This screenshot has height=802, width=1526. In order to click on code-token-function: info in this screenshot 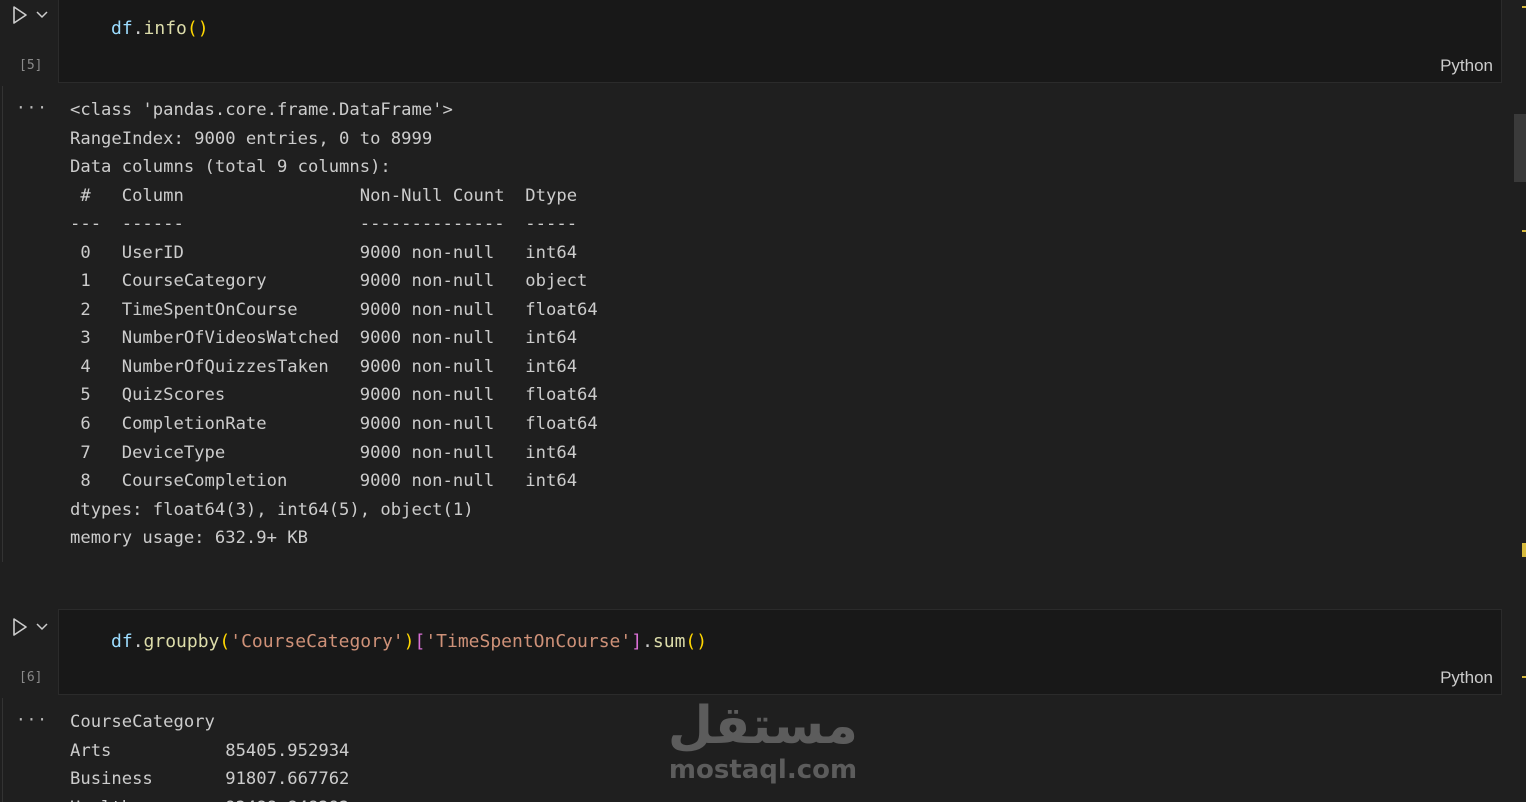, I will do `click(165, 28)`.